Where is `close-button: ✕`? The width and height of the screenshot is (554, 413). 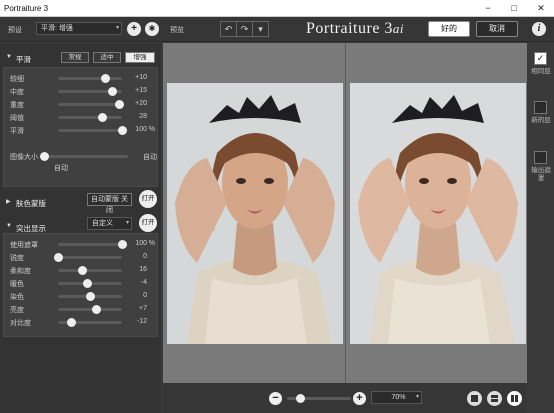 close-button: ✕ is located at coordinates (541, 8).